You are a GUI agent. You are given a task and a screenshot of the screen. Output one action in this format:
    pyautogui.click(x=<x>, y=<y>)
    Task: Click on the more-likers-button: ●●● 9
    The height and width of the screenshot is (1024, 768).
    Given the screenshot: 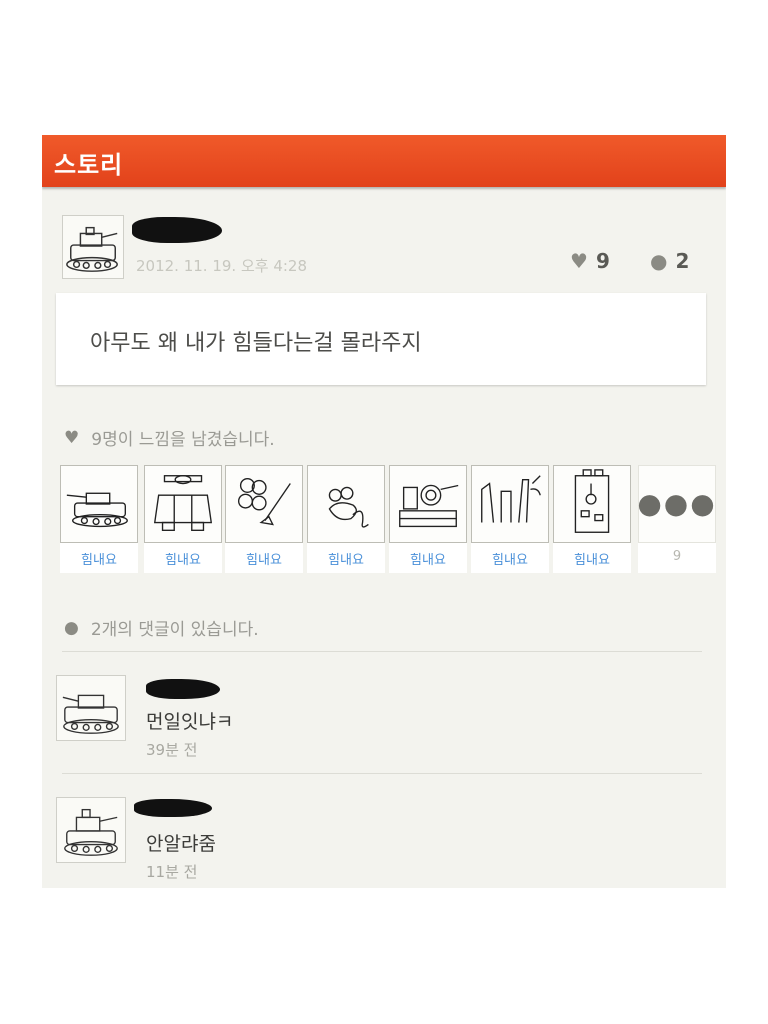 What is the action you would take?
    pyautogui.click(x=677, y=519)
    